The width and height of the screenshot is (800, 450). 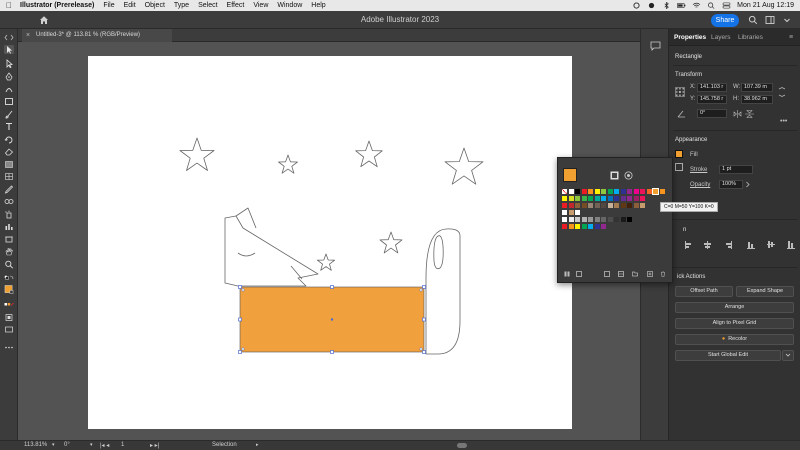 What do you see at coordinates (740, 245) in the screenshot?
I see `align-buttons-row` at bounding box center [740, 245].